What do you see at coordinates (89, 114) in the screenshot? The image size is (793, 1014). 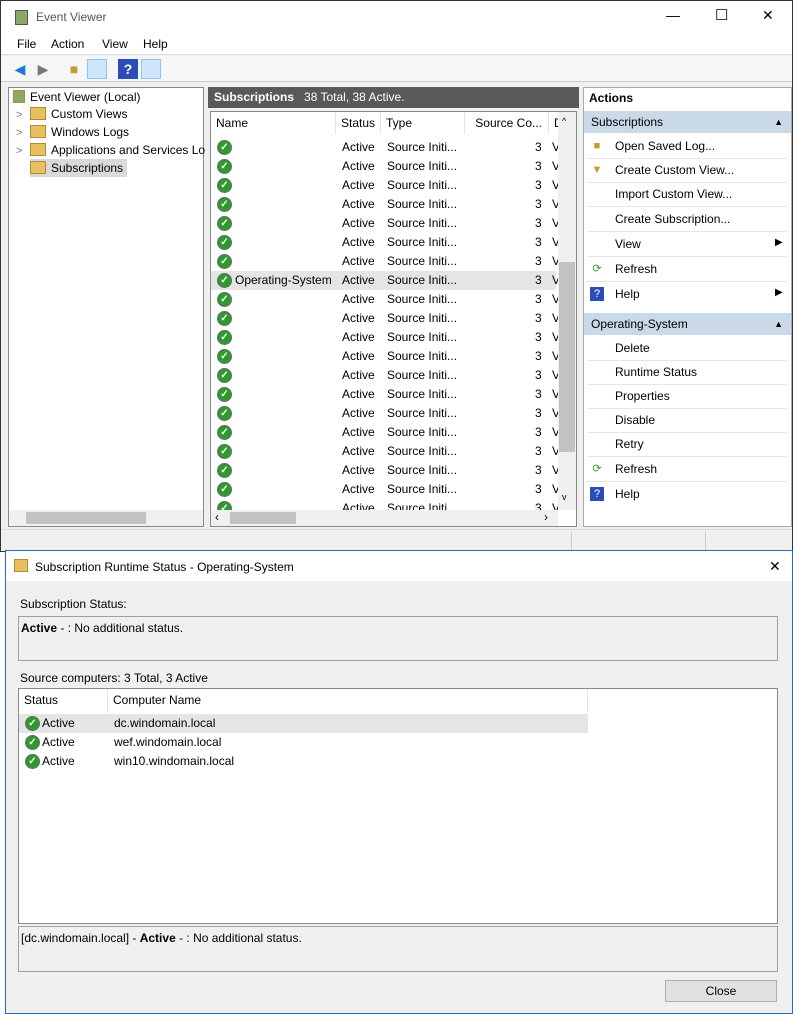 I see `tree-item-label: Custom Views` at bounding box center [89, 114].